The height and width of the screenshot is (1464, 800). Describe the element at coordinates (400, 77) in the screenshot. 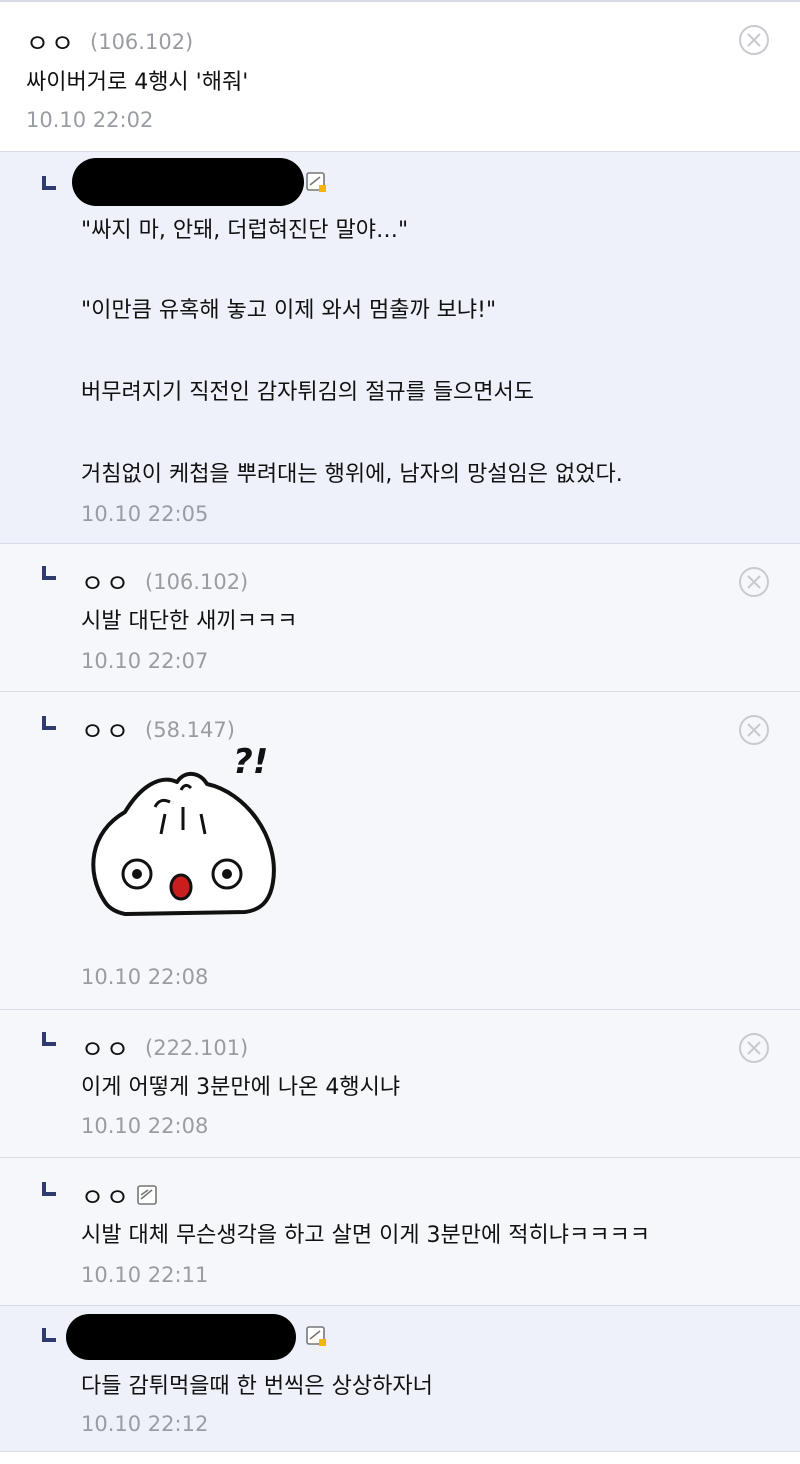

I see `comment-item: ㅇㅇ (106.102) 싸이버거로 4행시 '해줘' 10.10 22:02` at that location.